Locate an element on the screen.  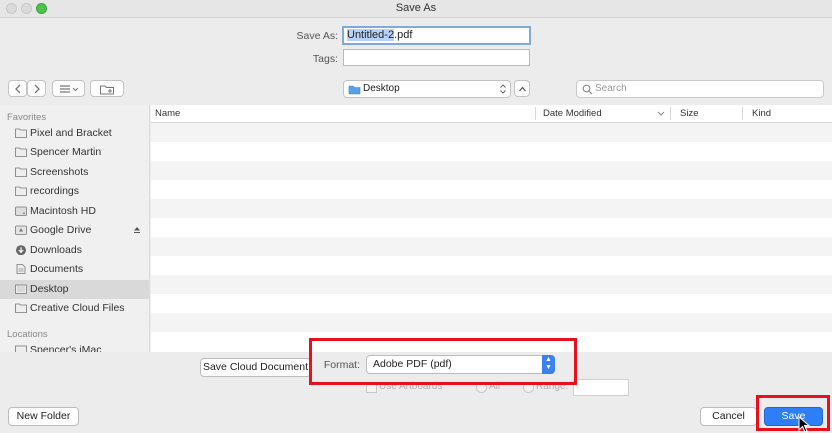
sidebar-item-label: Google Drive is located at coordinates (61, 230).